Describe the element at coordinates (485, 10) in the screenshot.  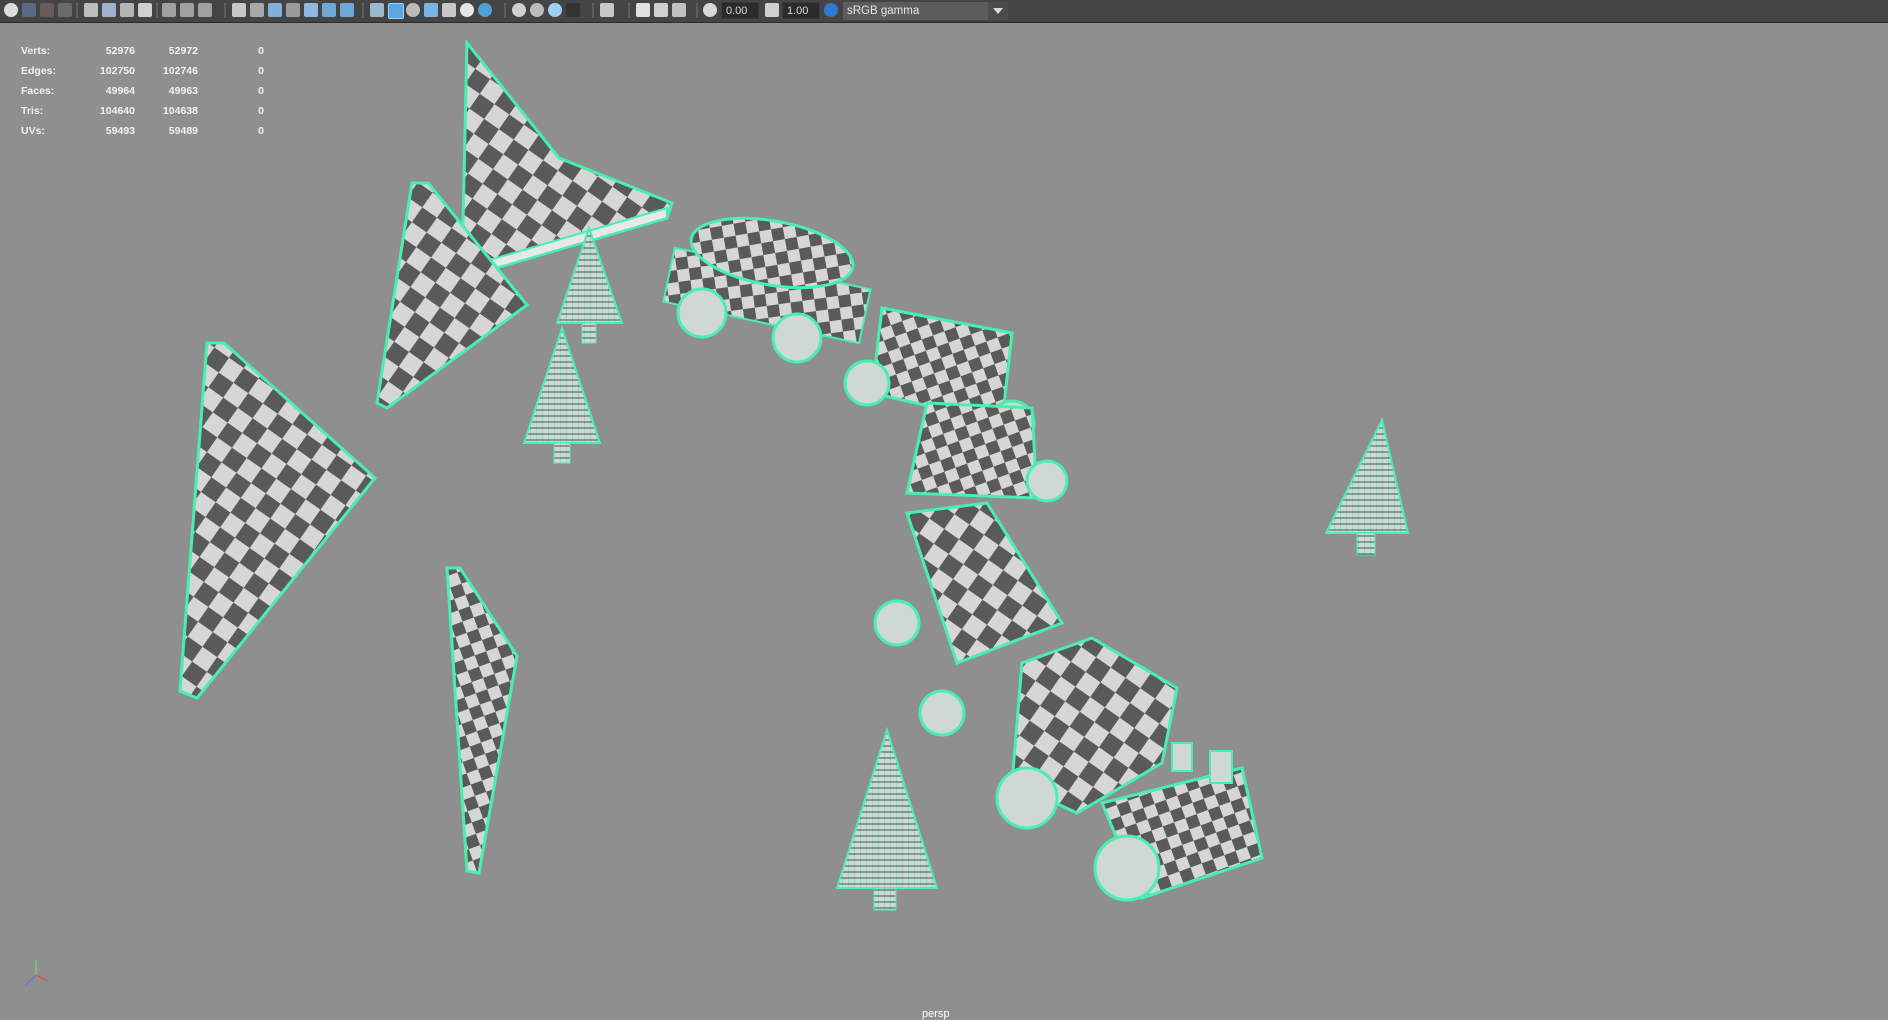
I see `motion-blur-icon` at that location.